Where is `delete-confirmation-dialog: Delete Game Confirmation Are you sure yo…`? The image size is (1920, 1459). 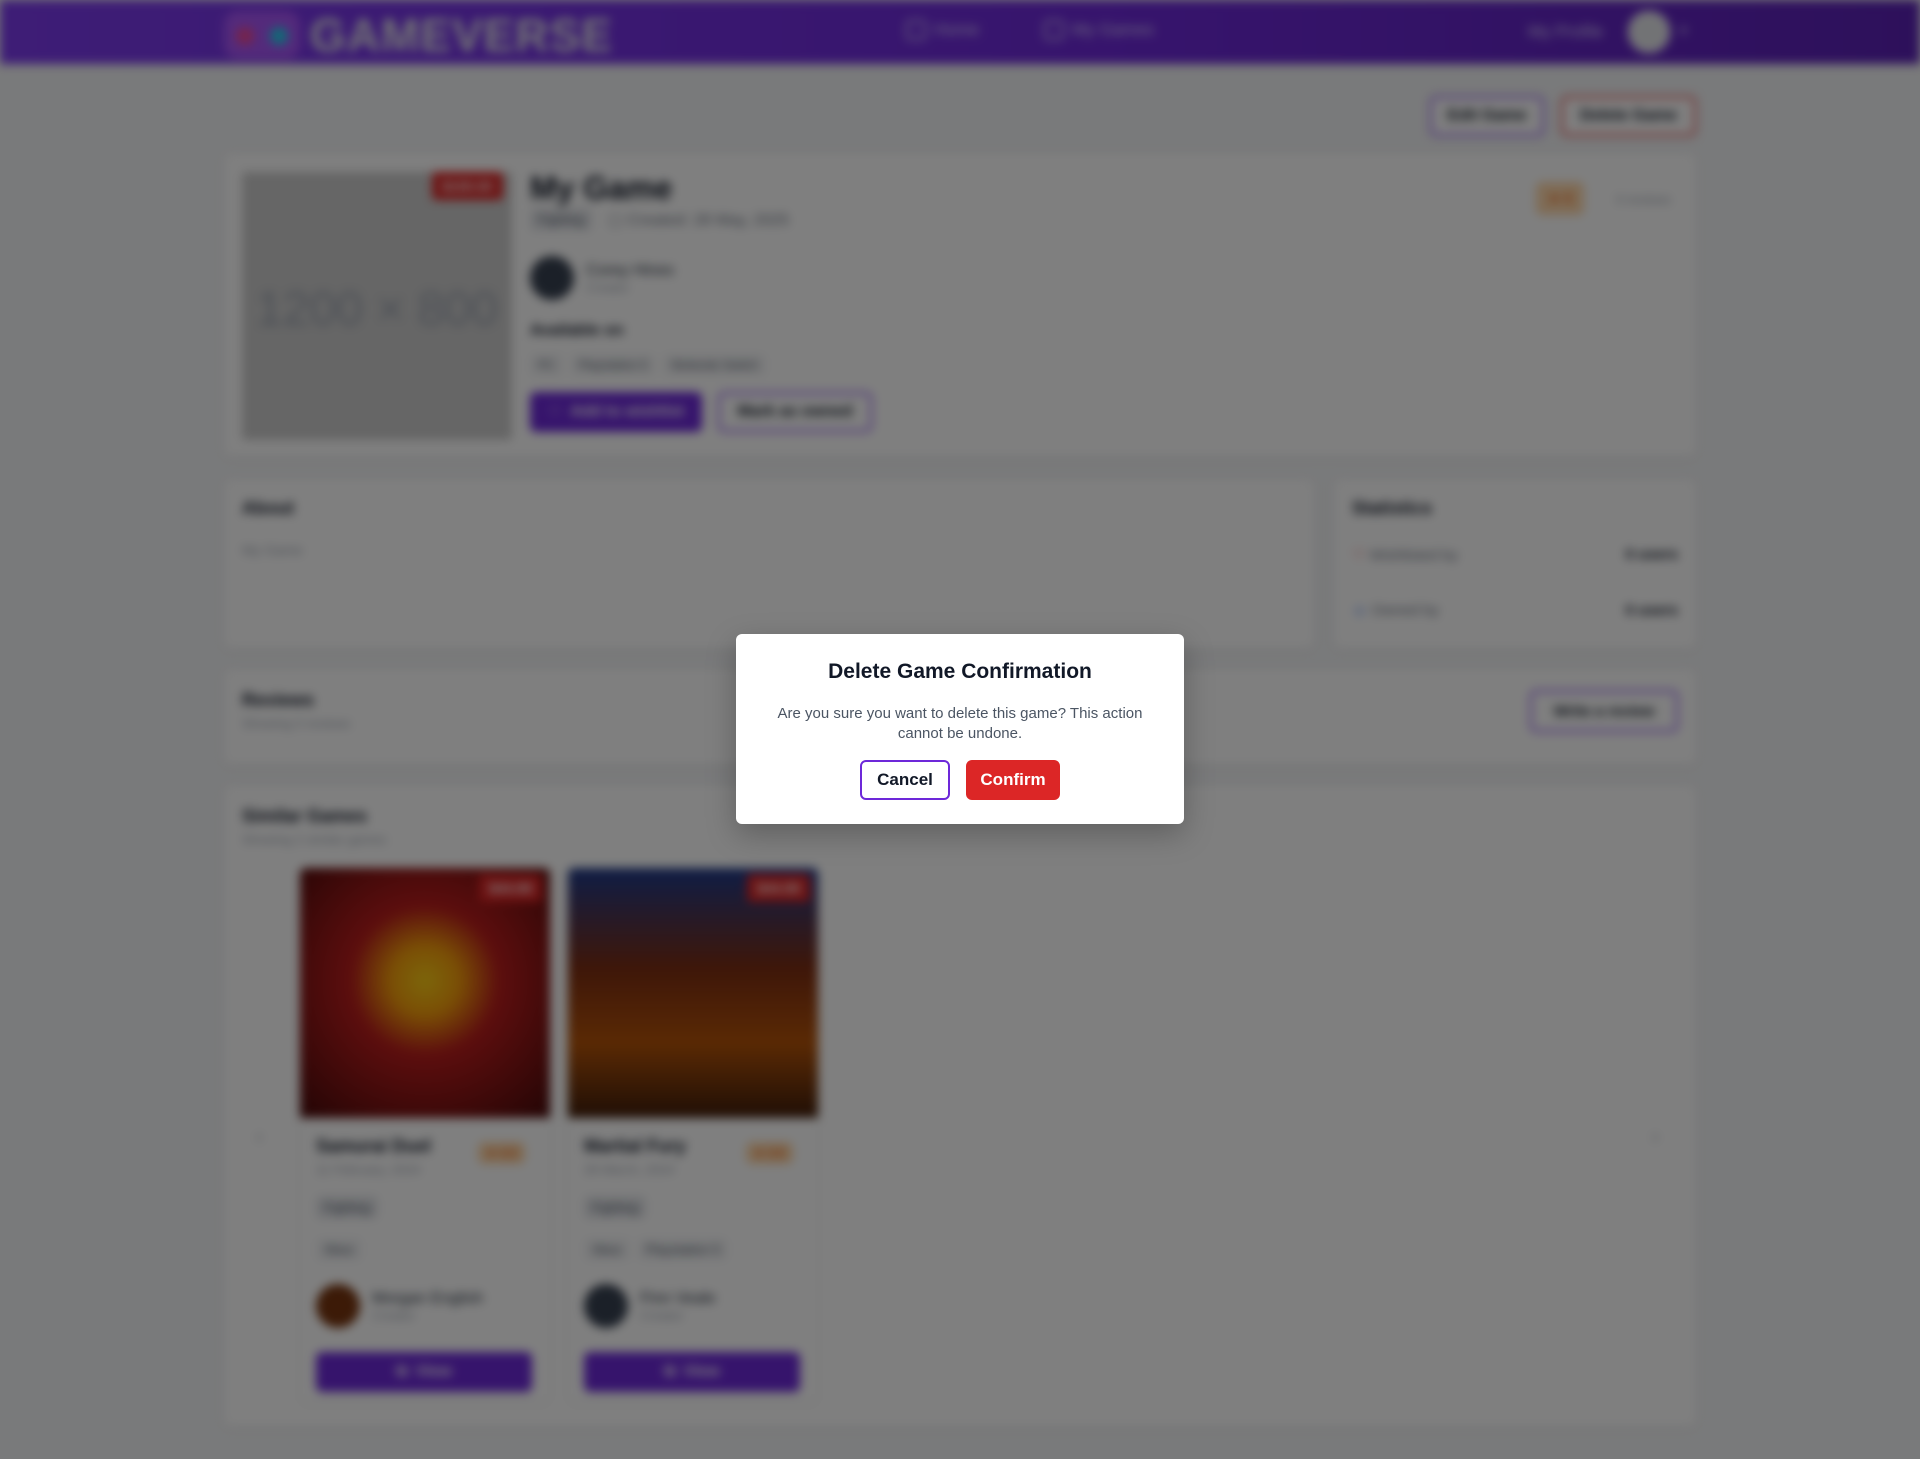
delete-confirmation-dialog: Delete Game Confirmation Are you sure yo… is located at coordinates (960, 729).